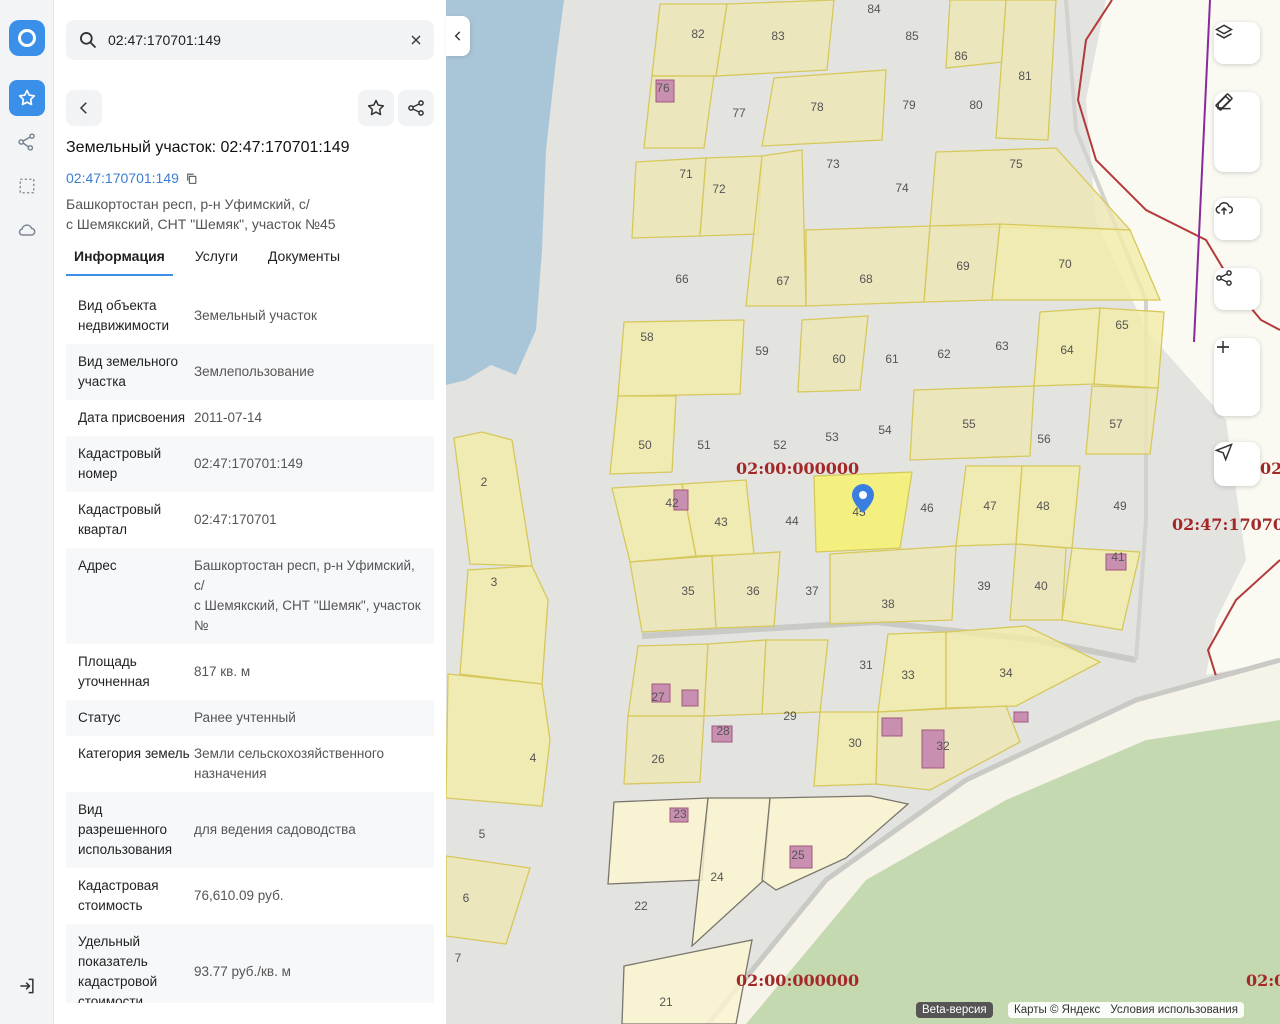  What do you see at coordinates (780, 445) in the screenshot?
I see `parcel-number-label: 52` at bounding box center [780, 445].